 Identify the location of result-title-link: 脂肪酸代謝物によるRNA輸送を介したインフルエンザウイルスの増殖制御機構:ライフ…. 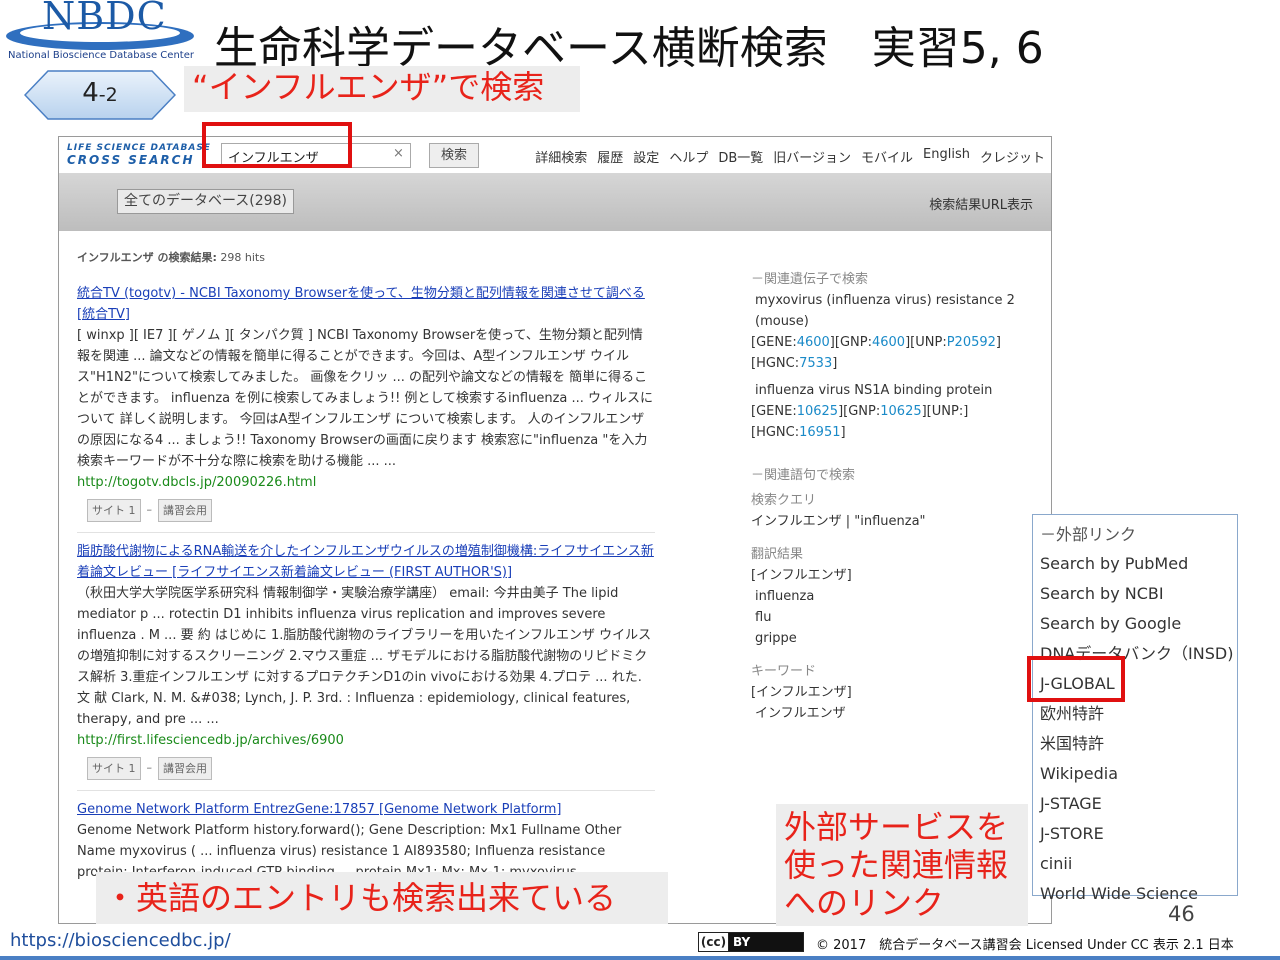
(366, 562).